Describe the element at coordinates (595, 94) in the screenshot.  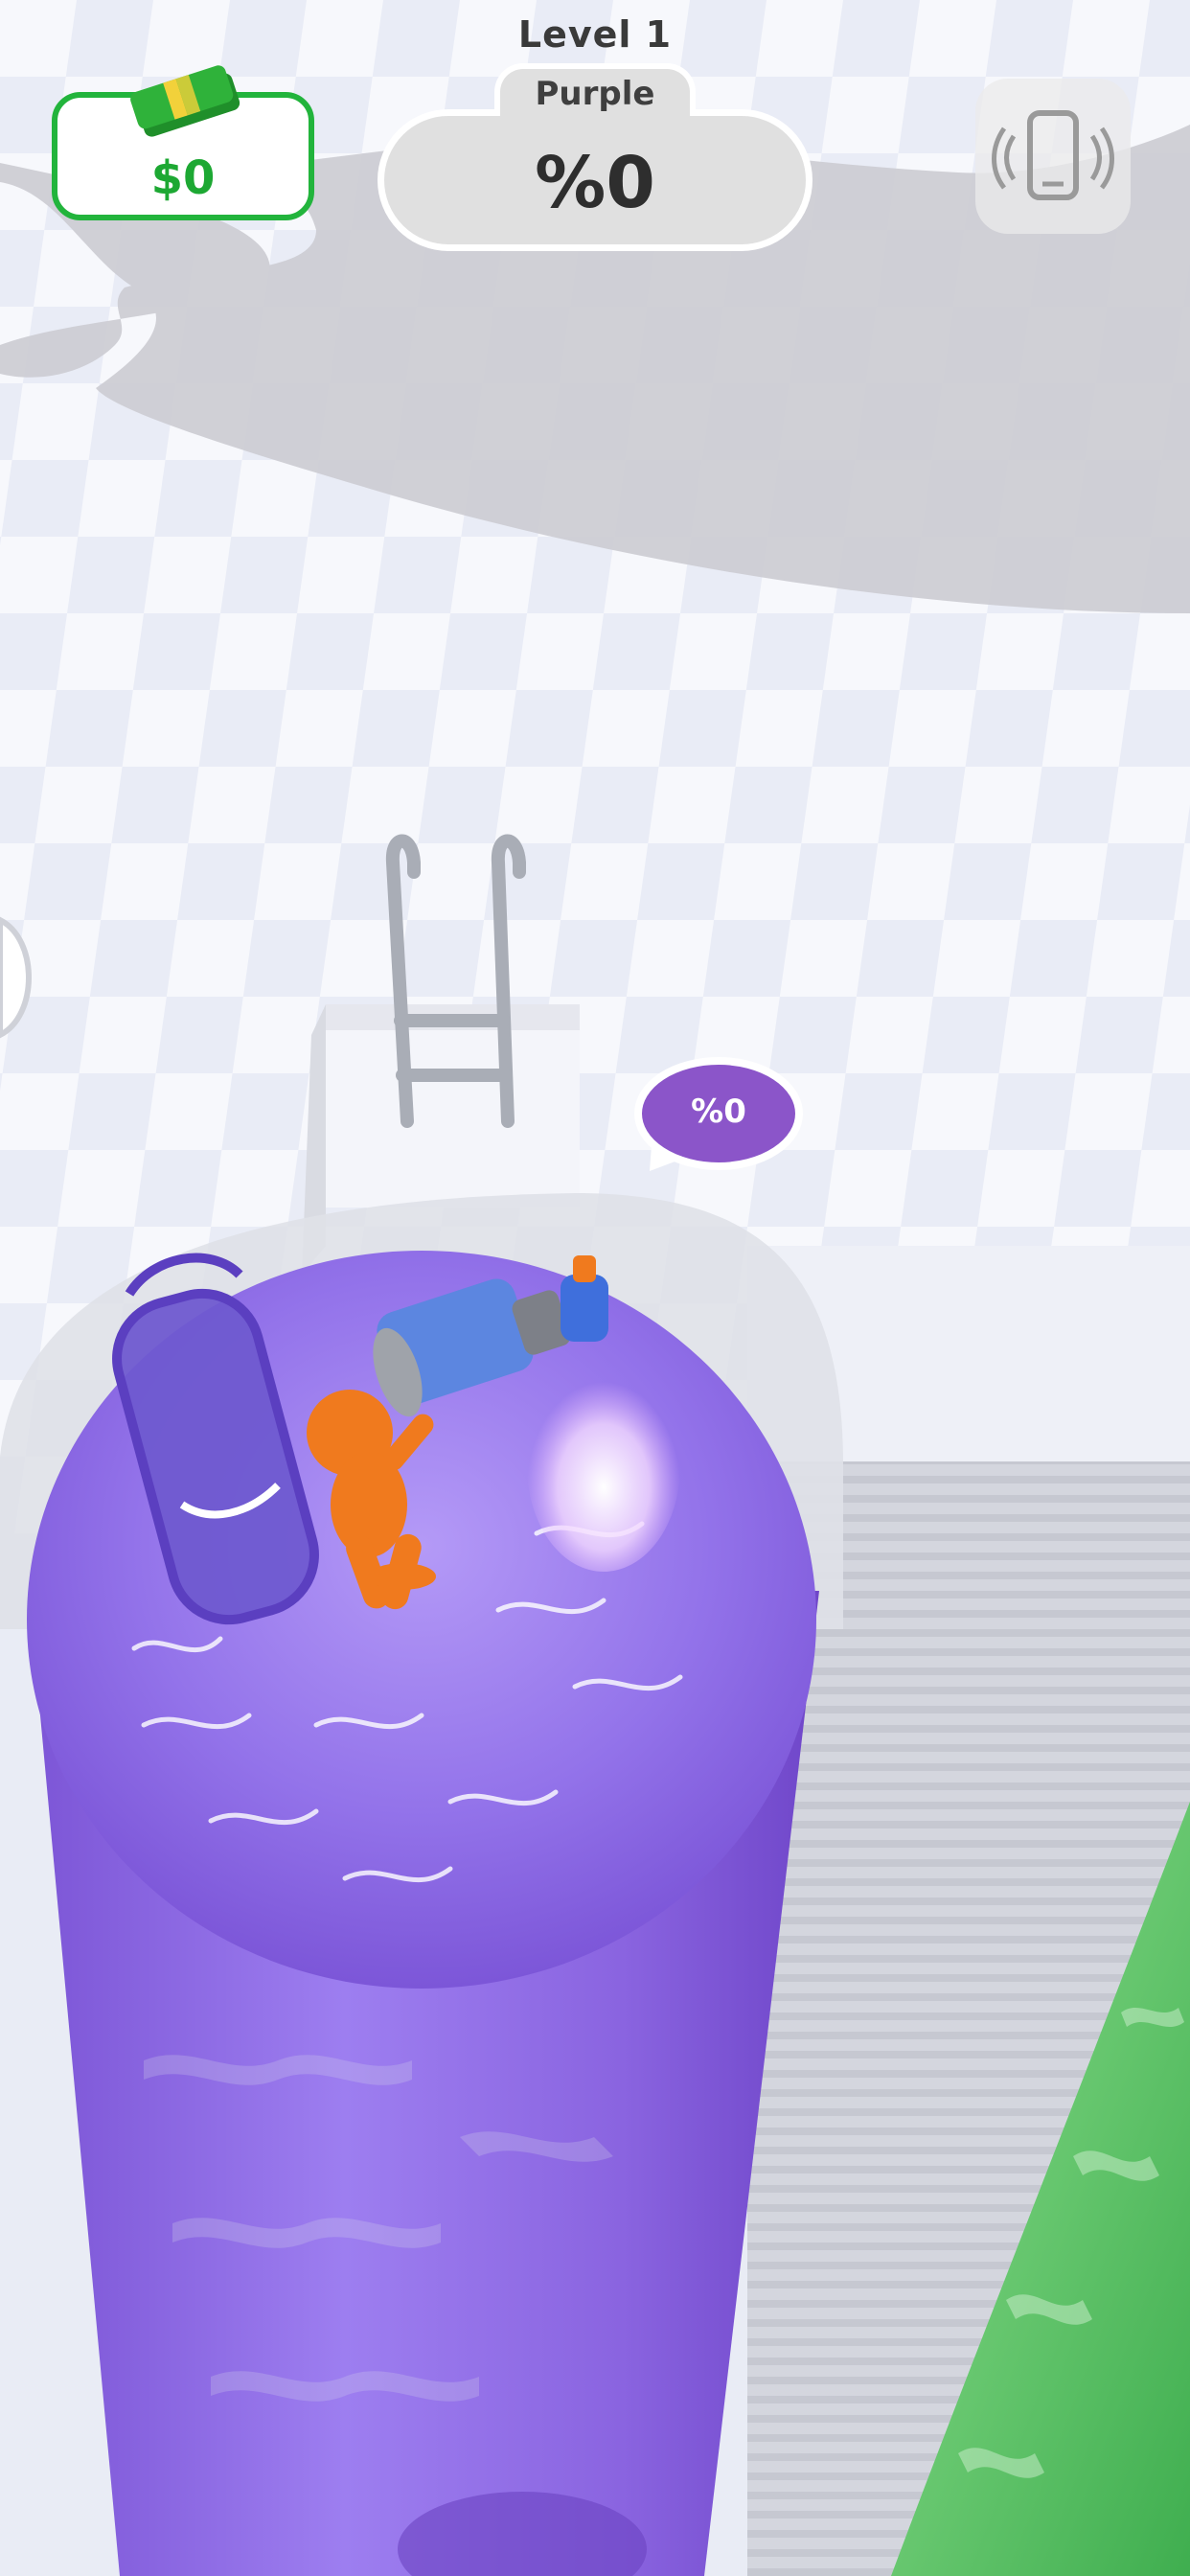
I see `target-color-name: Purple` at that location.